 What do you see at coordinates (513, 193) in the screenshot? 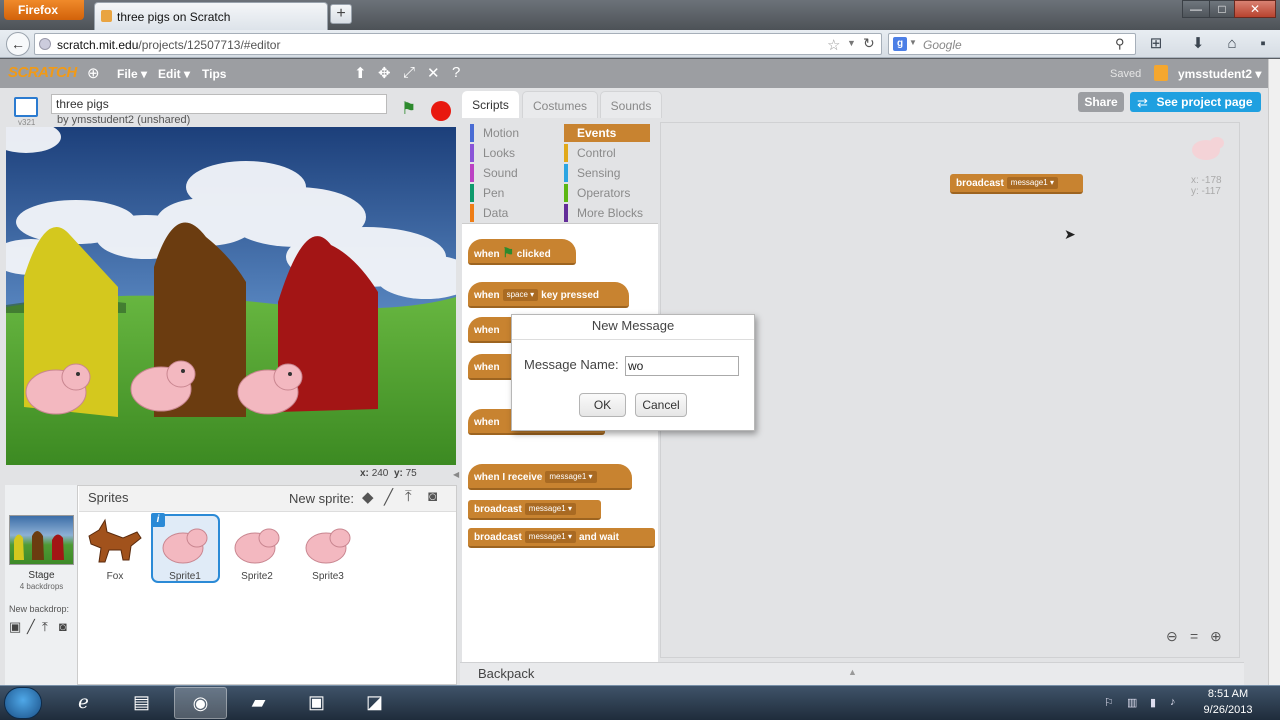
I see `category-pen: Pen` at bounding box center [513, 193].